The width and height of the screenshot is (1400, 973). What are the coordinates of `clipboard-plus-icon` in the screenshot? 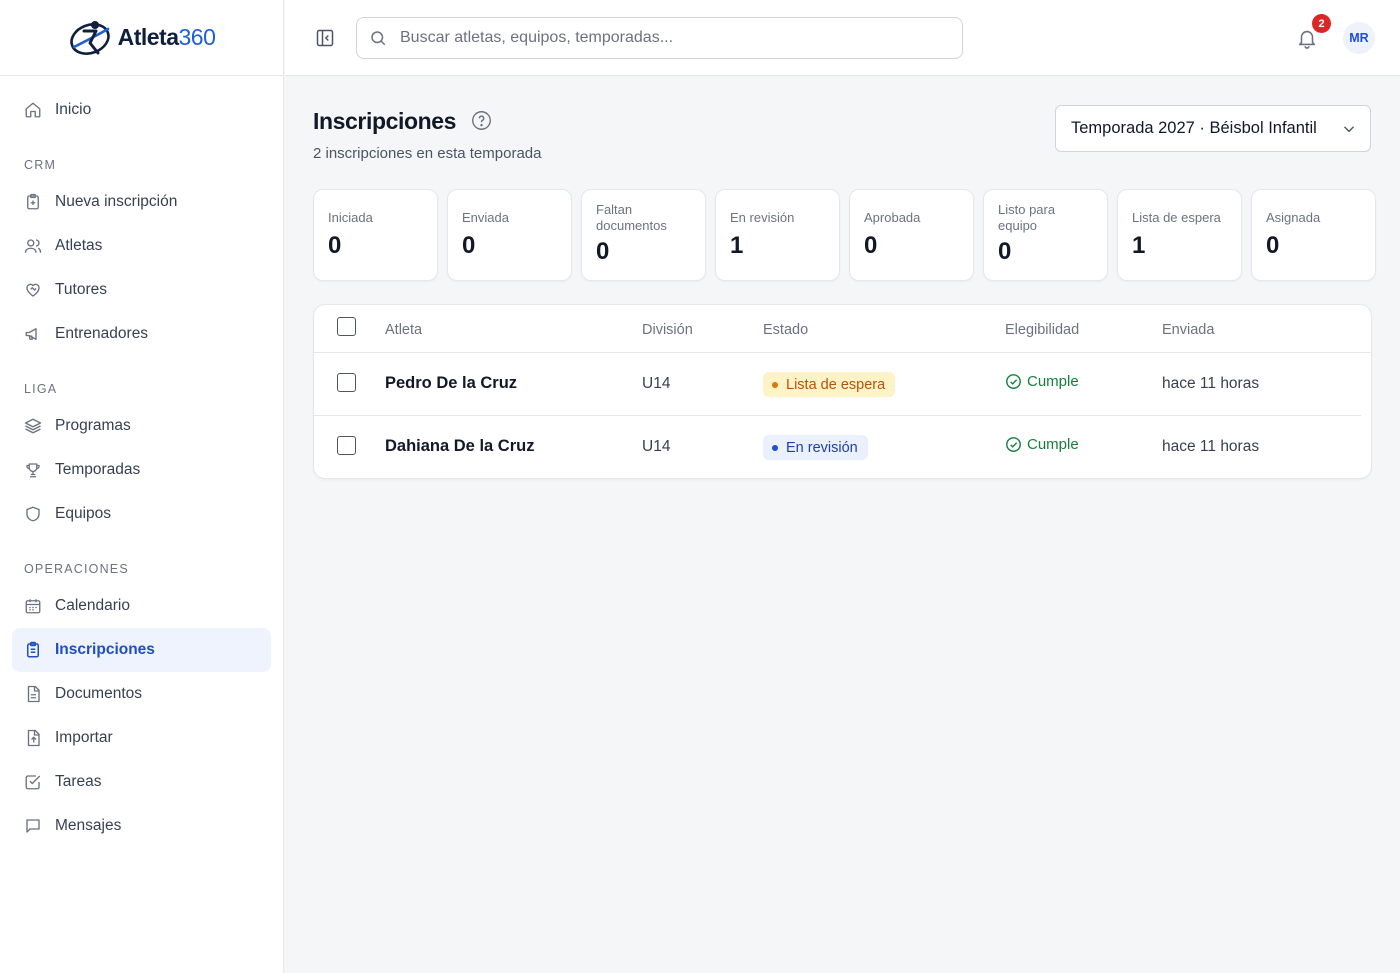 It's located at (33, 202).